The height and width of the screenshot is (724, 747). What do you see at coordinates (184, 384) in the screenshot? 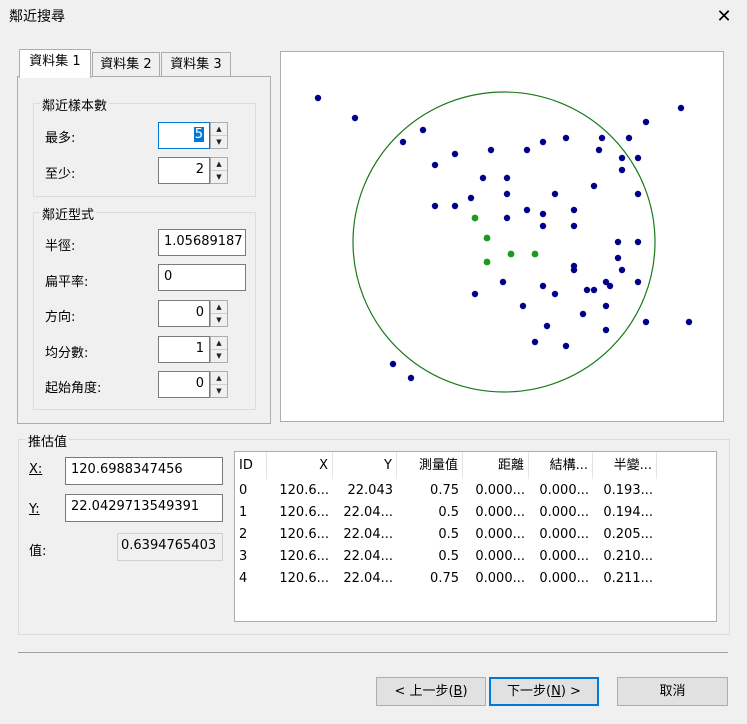
I see `start-angle-input: 0` at bounding box center [184, 384].